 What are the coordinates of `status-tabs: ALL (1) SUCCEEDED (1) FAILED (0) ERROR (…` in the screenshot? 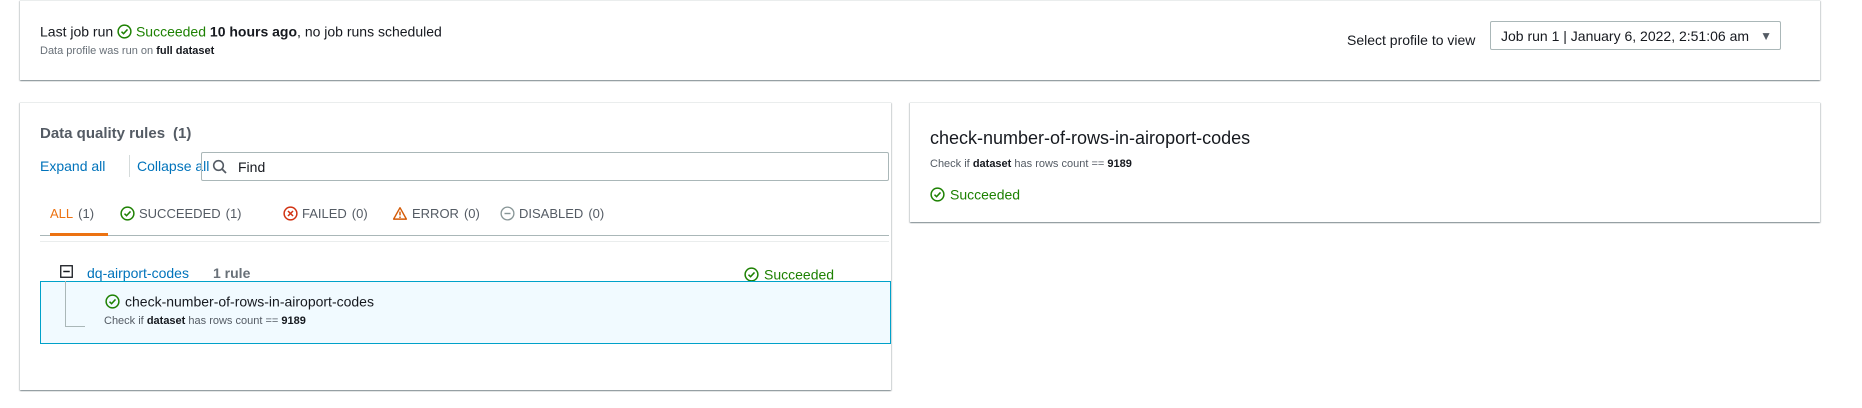 It's located at (464, 217).